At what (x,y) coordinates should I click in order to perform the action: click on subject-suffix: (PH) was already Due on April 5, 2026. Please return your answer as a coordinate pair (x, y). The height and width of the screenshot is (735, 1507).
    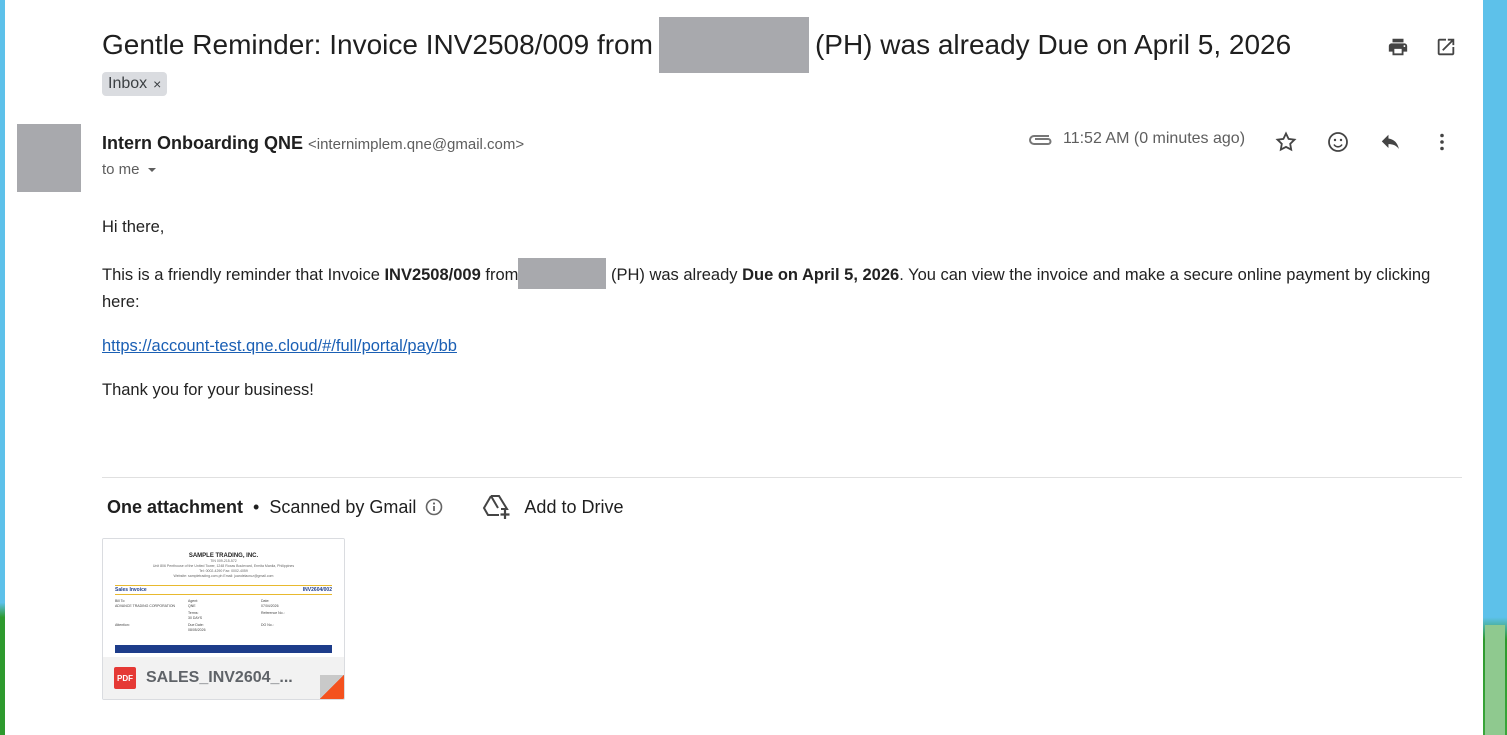
    Looking at the image, I should click on (1053, 44).